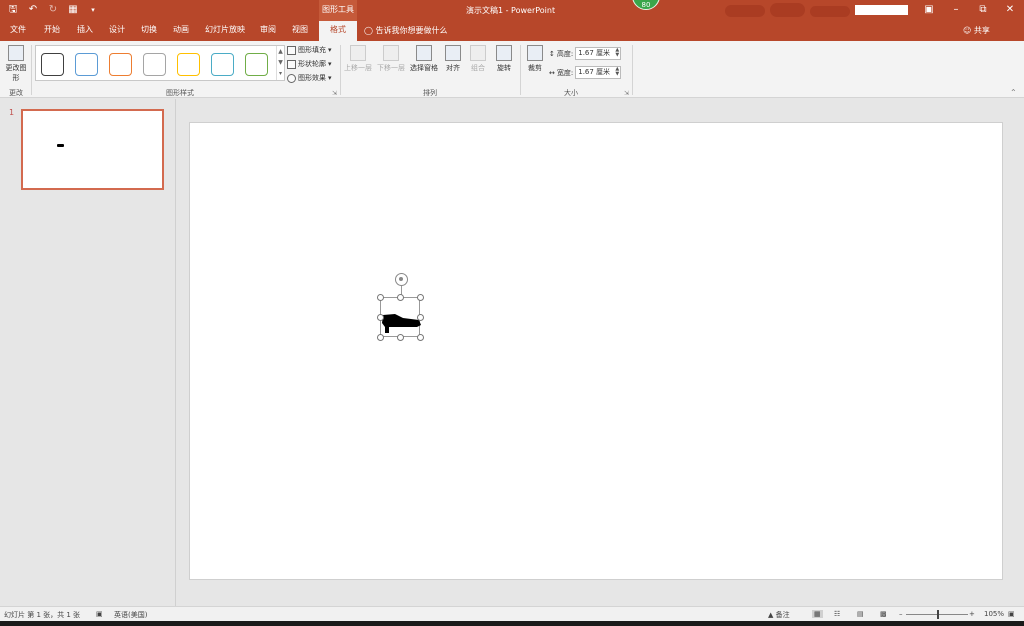 The height and width of the screenshot is (626, 1024). What do you see at coordinates (956, 10) in the screenshot?
I see `minimize-icon: –` at bounding box center [956, 10].